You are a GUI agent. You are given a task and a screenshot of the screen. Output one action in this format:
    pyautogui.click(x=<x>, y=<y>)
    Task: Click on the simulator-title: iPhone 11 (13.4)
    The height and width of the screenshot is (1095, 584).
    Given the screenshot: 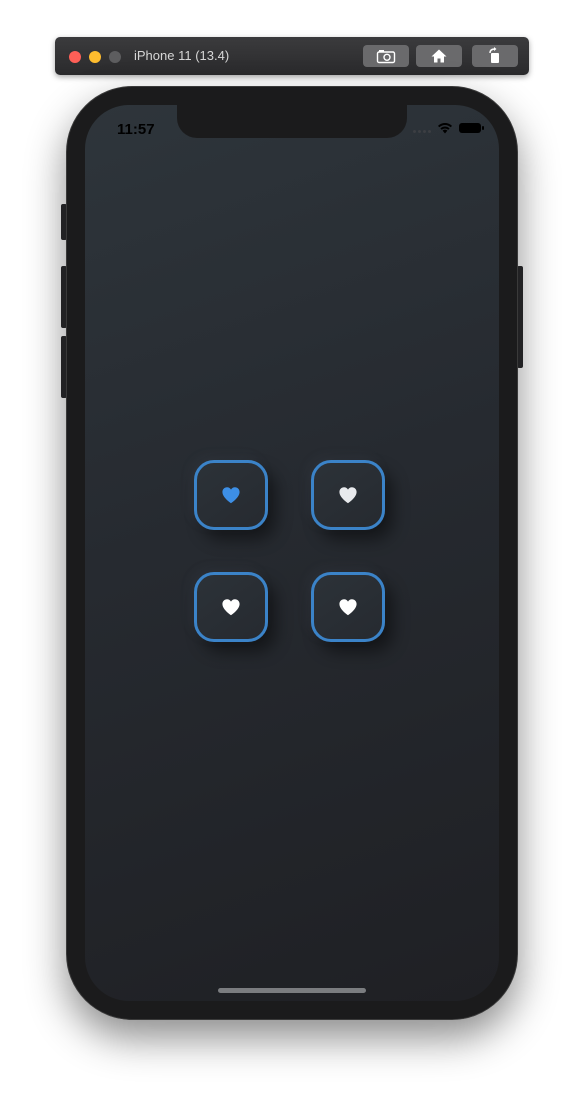 What is the action you would take?
    pyautogui.click(x=182, y=55)
    